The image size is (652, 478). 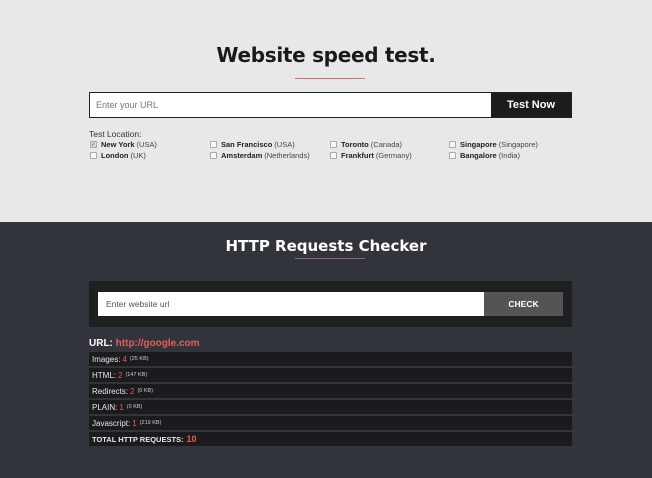 I want to click on location-option-singapore: Singapore (Singapore), so click(x=493, y=144).